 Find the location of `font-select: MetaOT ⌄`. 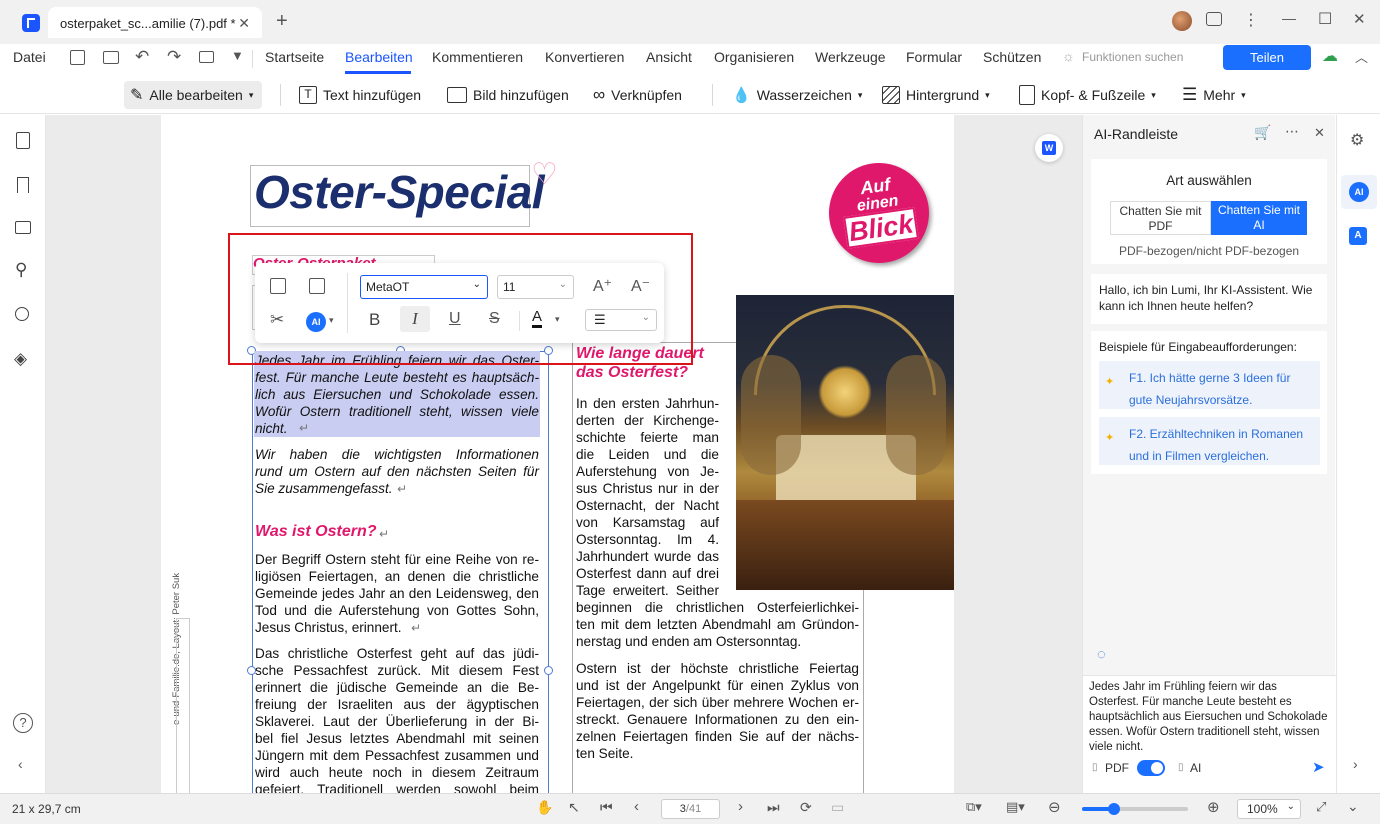

font-select: MetaOT ⌄ is located at coordinates (424, 287).